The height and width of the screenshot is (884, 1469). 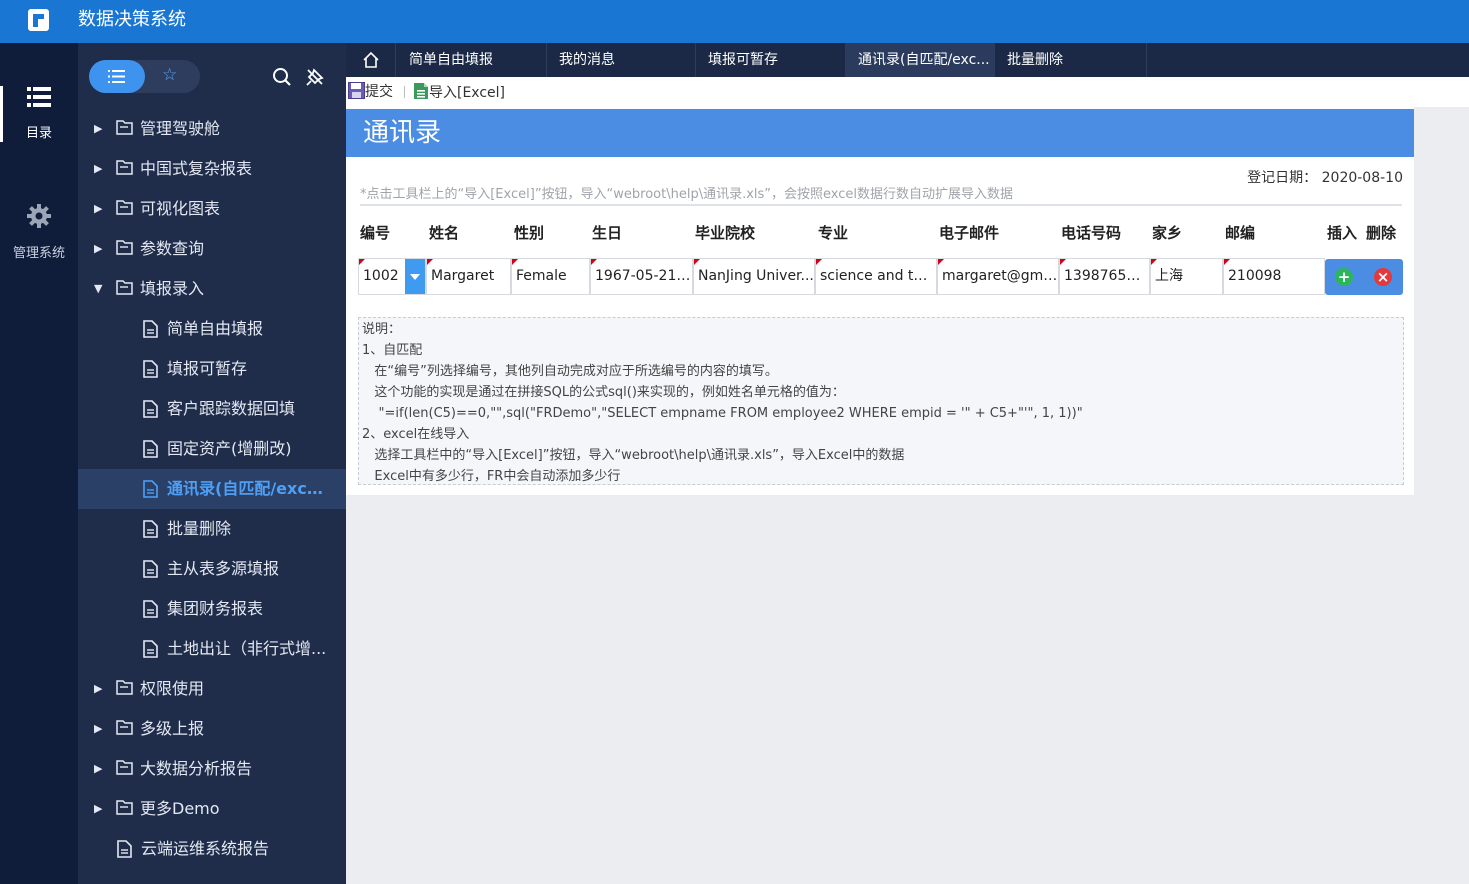 What do you see at coordinates (1169, 276) in the screenshot?
I see `cell-value: 上海` at bounding box center [1169, 276].